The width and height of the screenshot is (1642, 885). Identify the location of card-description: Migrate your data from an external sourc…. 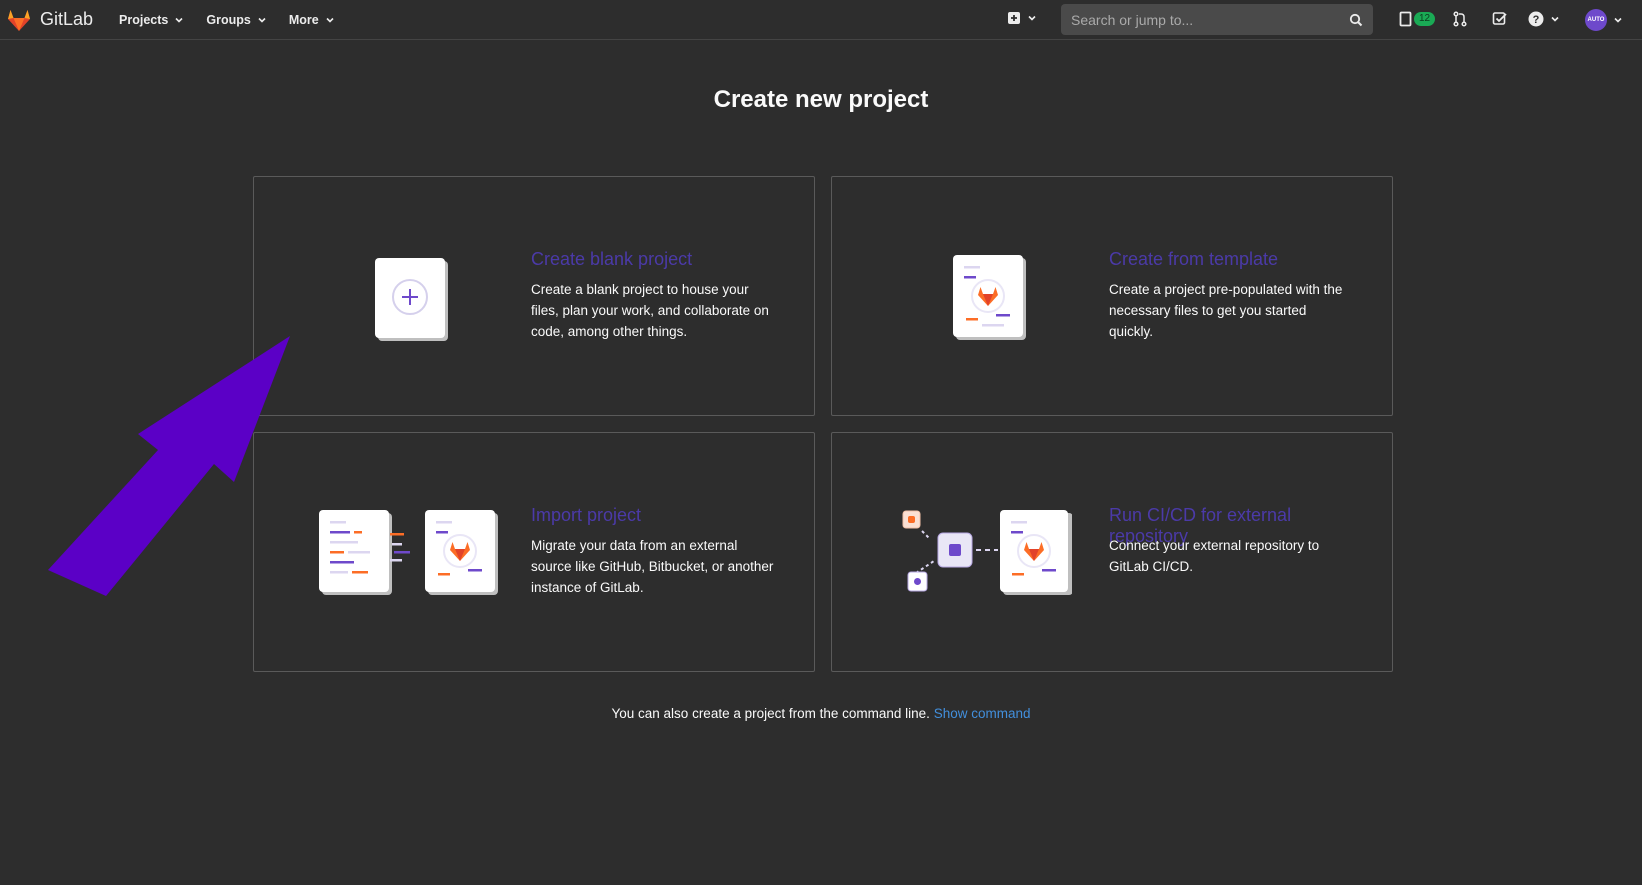
(652, 566).